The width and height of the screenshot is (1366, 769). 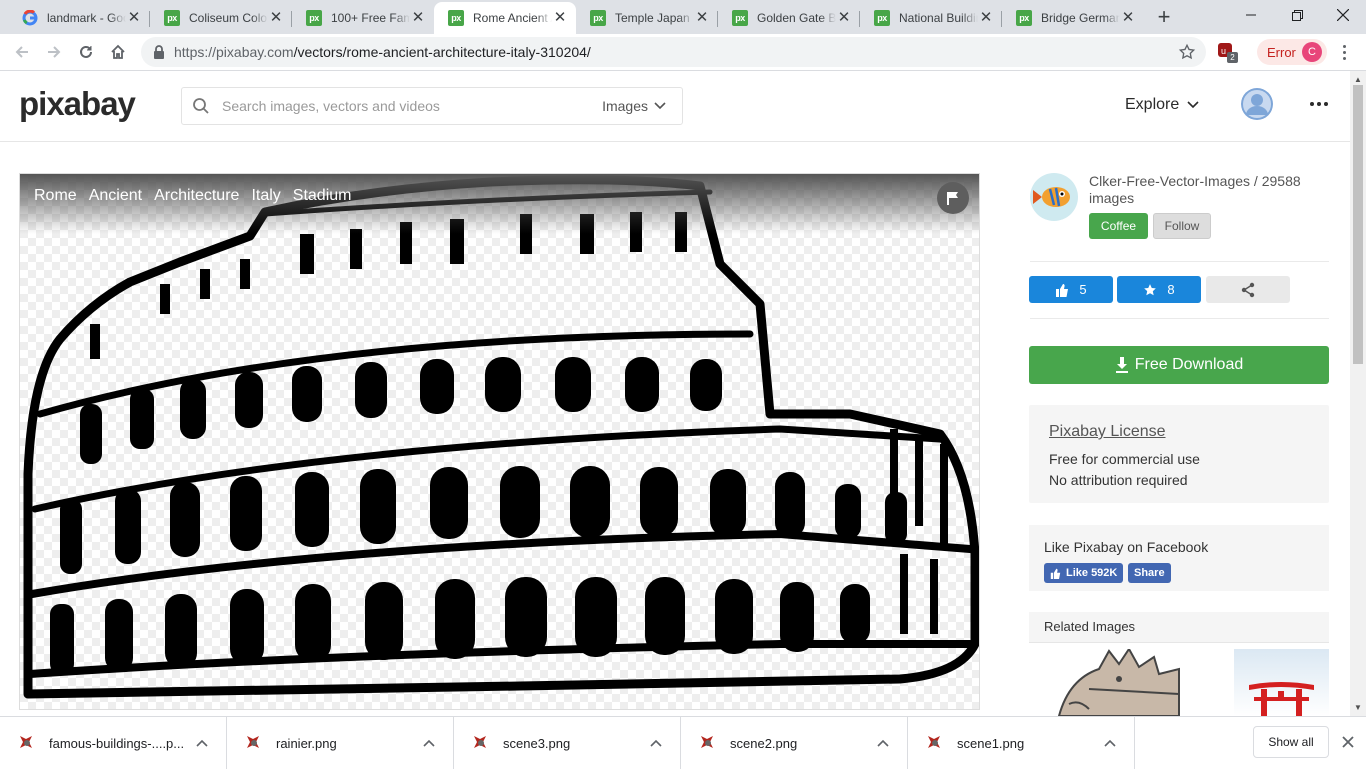 What do you see at coordinates (1149, 573) in the screenshot?
I see `facebook-share-button: Share` at bounding box center [1149, 573].